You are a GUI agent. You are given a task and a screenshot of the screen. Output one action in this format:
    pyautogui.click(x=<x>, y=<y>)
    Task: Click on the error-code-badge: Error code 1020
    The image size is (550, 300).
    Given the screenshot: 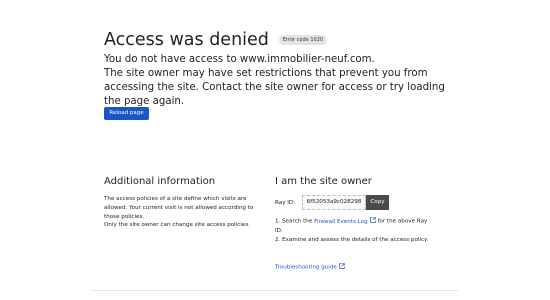 What is the action you would take?
    pyautogui.click(x=303, y=40)
    